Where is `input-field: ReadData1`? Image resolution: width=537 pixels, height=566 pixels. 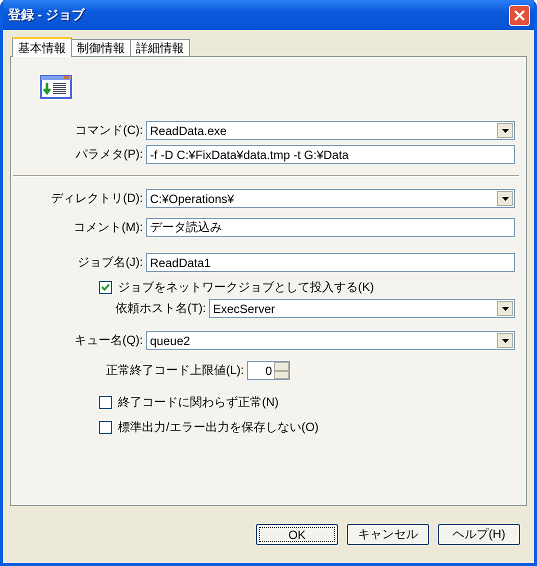
input-field: ReadData1 is located at coordinates (330, 262).